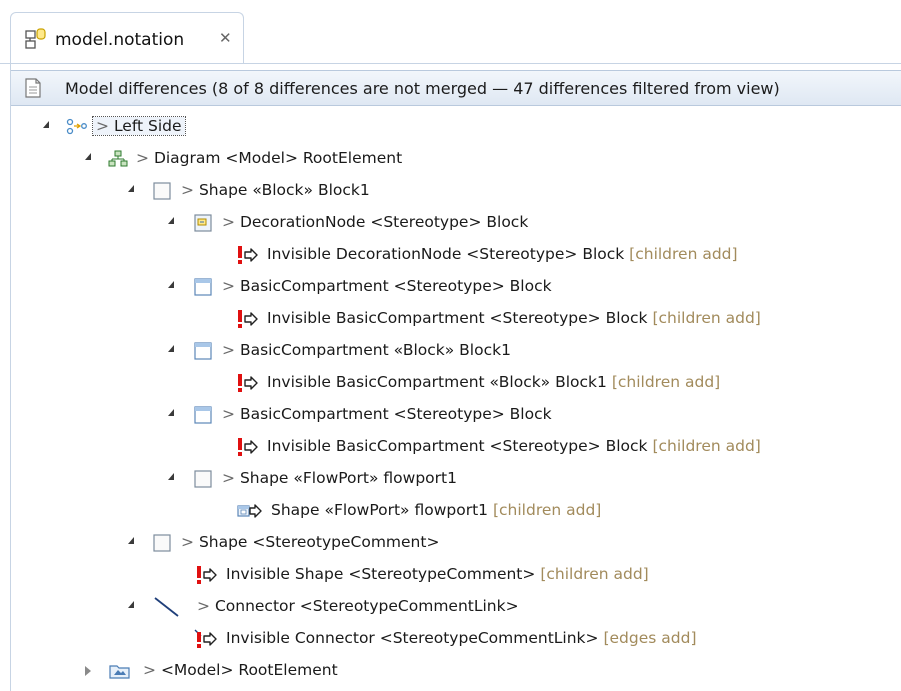  Describe the element at coordinates (167, 607) in the screenshot. I see `connector-icon` at that location.